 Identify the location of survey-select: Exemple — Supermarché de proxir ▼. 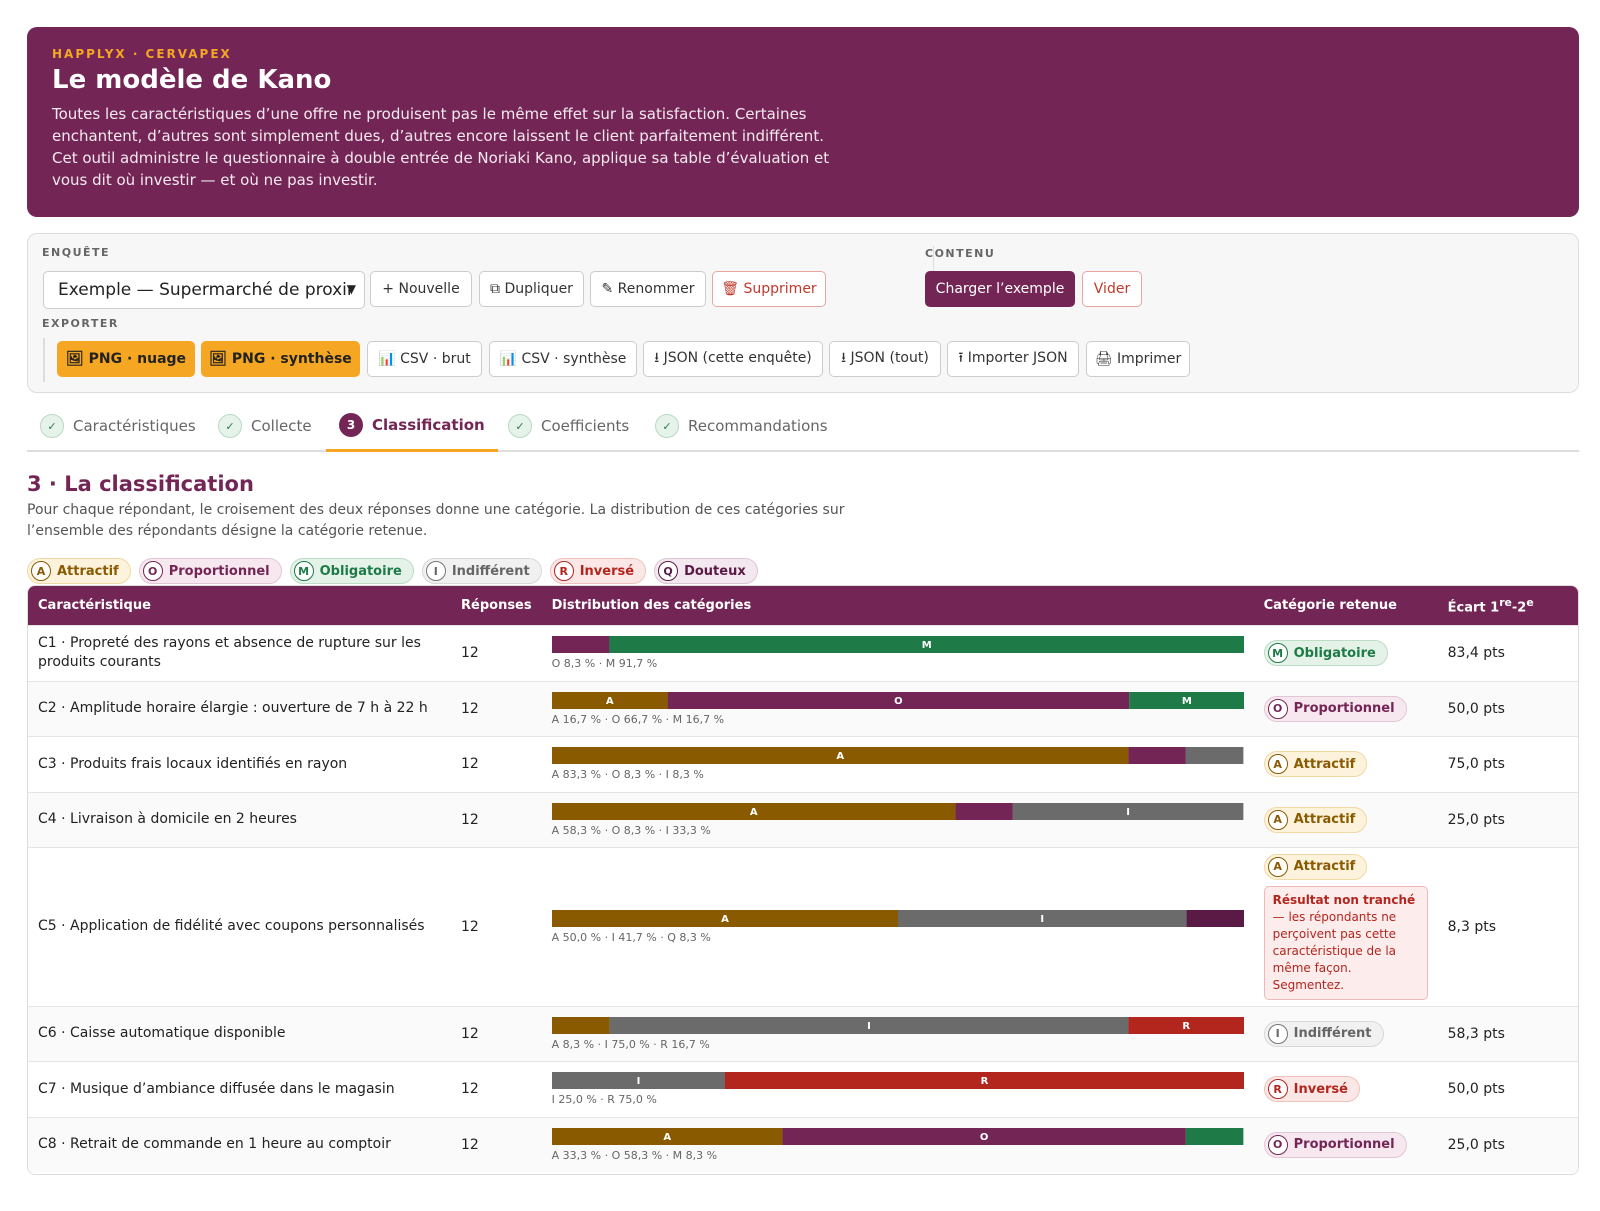
(204, 290).